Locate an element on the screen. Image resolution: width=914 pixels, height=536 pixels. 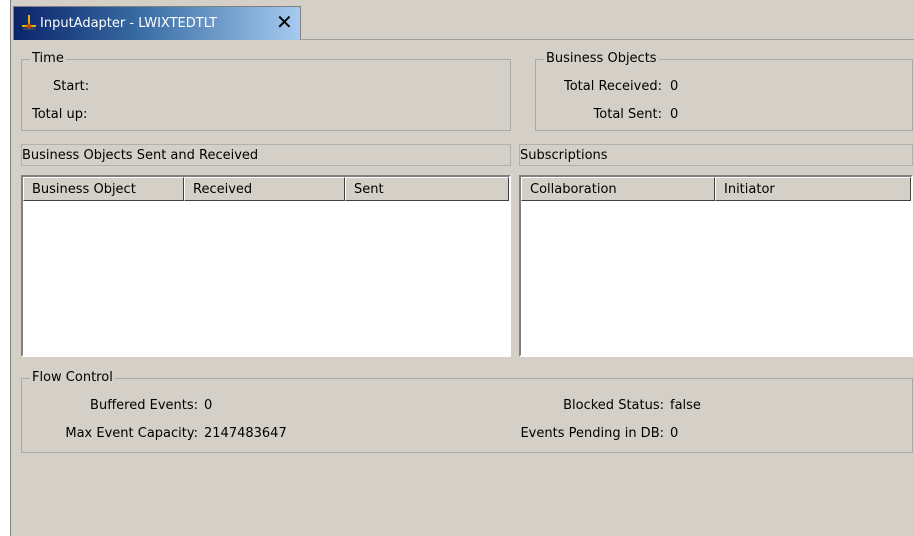
events-pending-value: 0 is located at coordinates (674, 433).